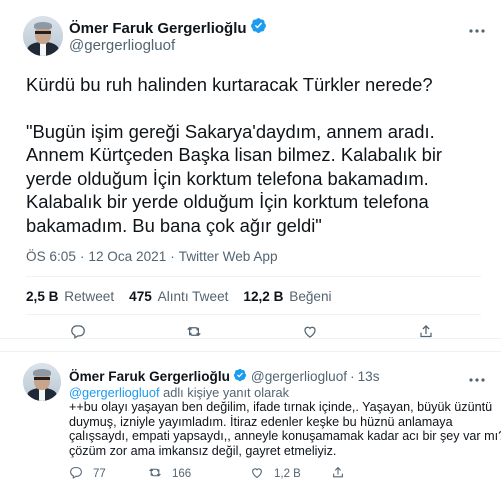 This screenshot has height=488, width=501. What do you see at coordinates (193, 296) in the screenshot?
I see `quote-label: Alıntı Tweet` at bounding box center [193, 296].